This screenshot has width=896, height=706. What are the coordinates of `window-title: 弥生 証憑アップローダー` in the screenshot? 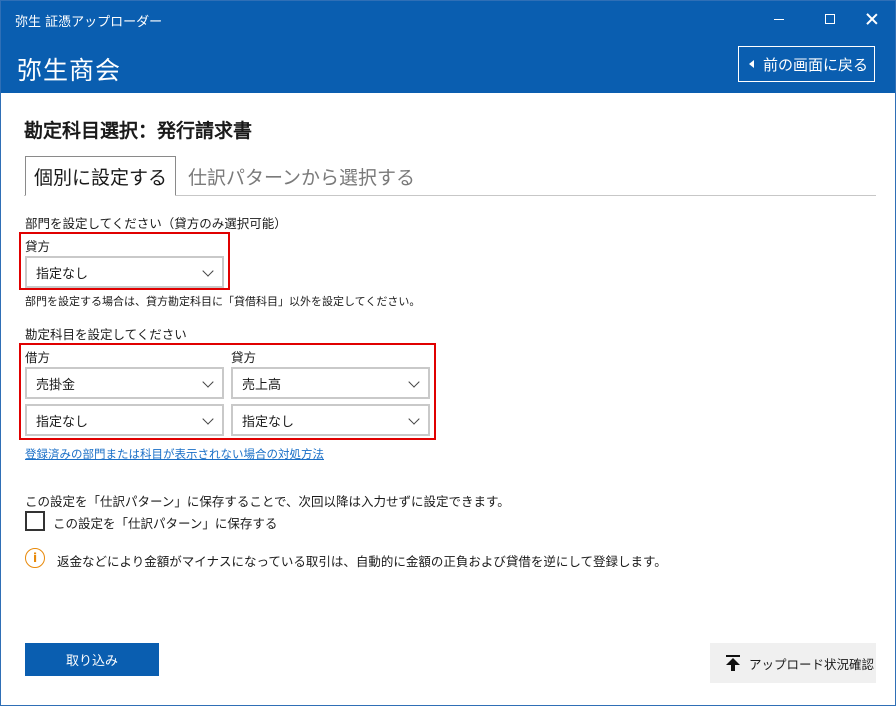 It's located at (89, 22).